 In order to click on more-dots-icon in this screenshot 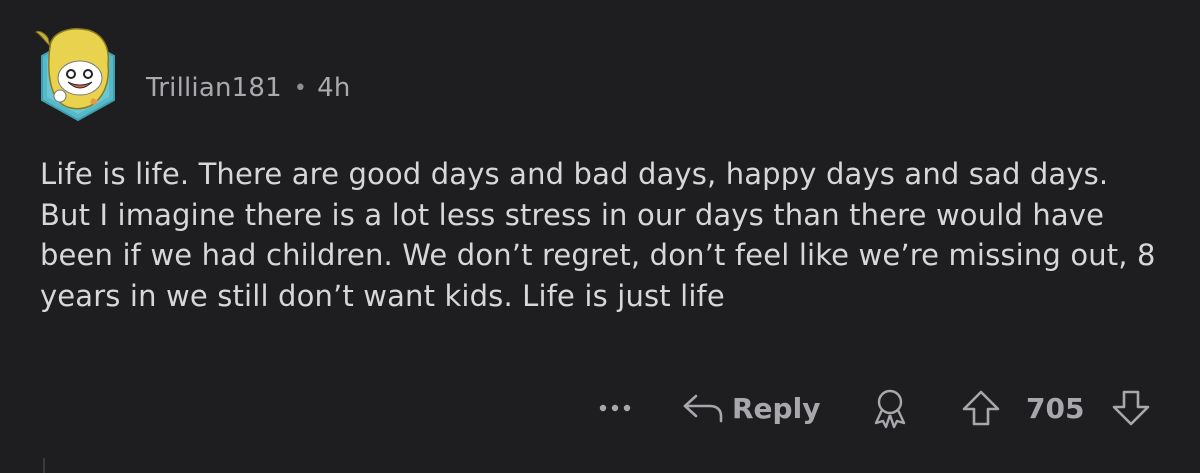, I will do `click(615, 408)`.